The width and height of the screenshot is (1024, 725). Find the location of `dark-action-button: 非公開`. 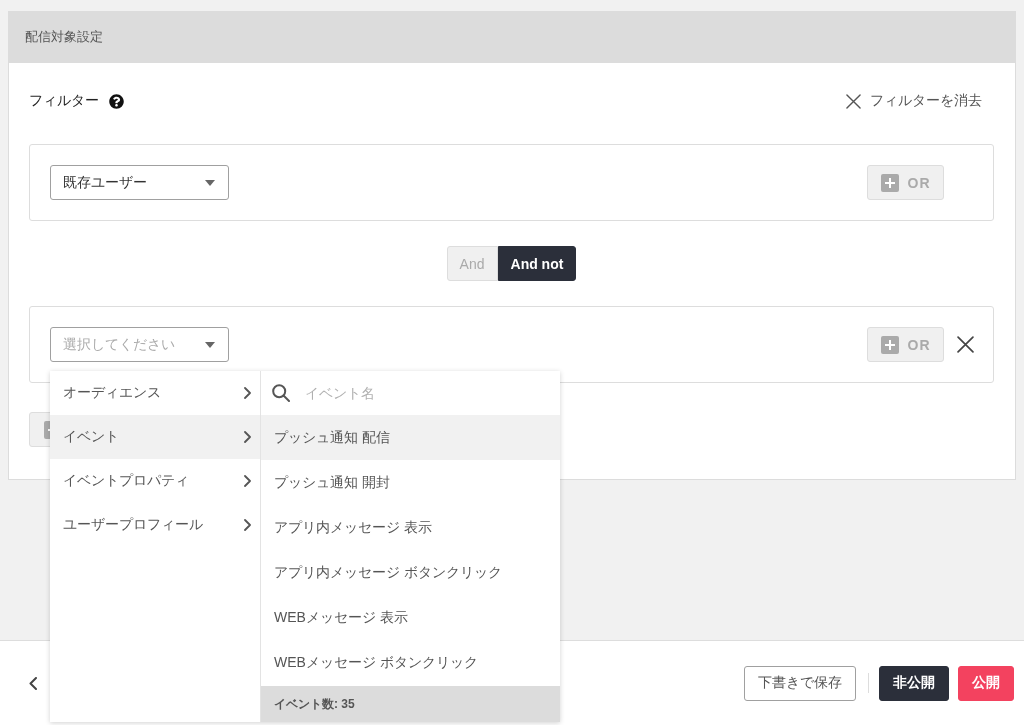

dark-action-button: 非公開 is located at coordinates (914, 683).